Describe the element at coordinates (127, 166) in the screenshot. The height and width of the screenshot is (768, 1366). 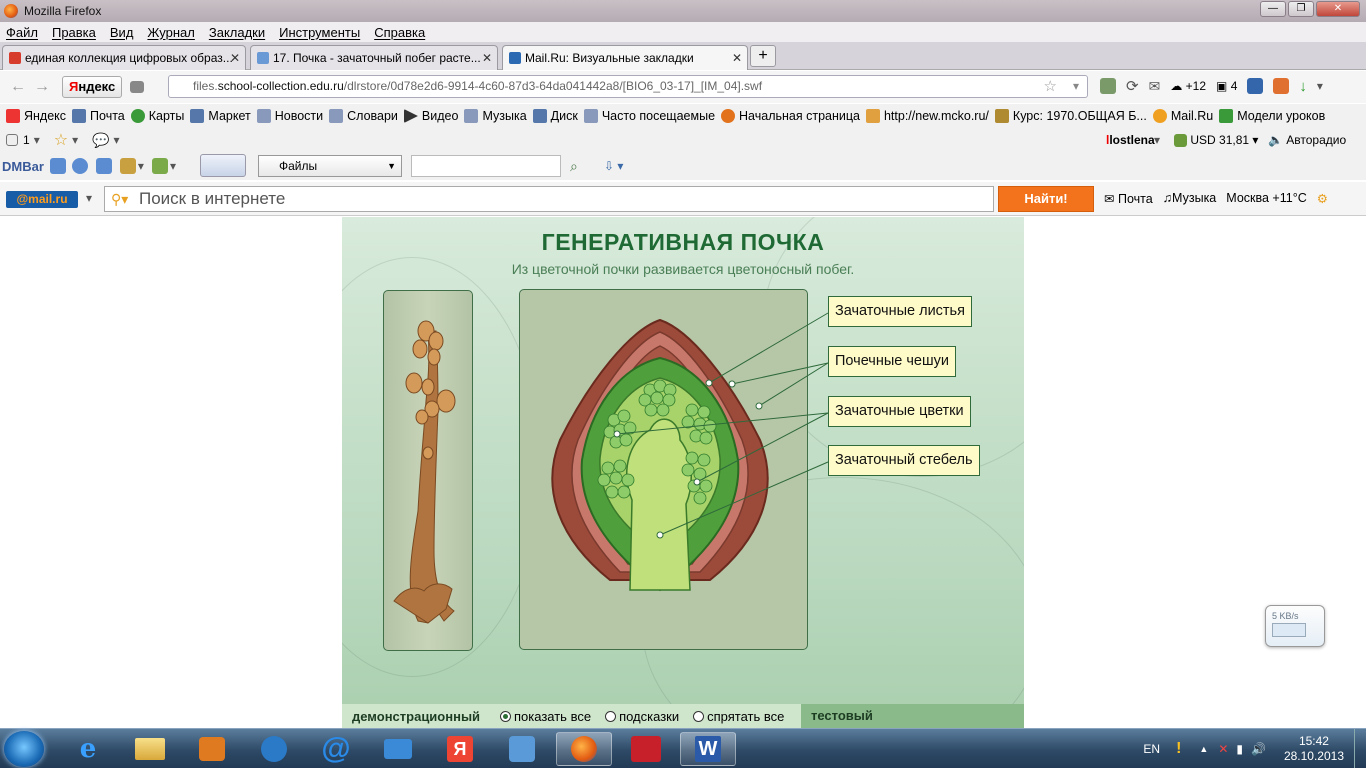
I see `home-icon` at that location.